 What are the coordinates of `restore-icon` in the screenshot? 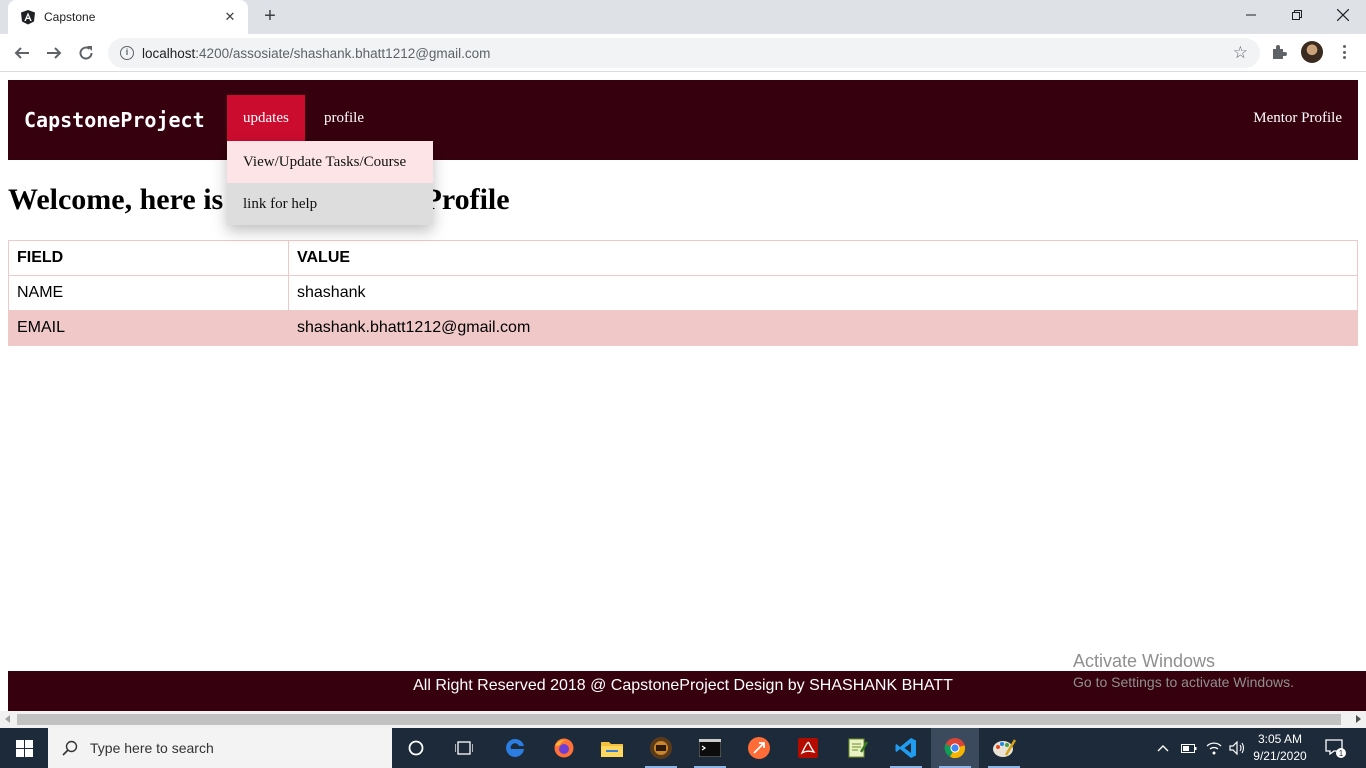 It's located at (1297, 15).